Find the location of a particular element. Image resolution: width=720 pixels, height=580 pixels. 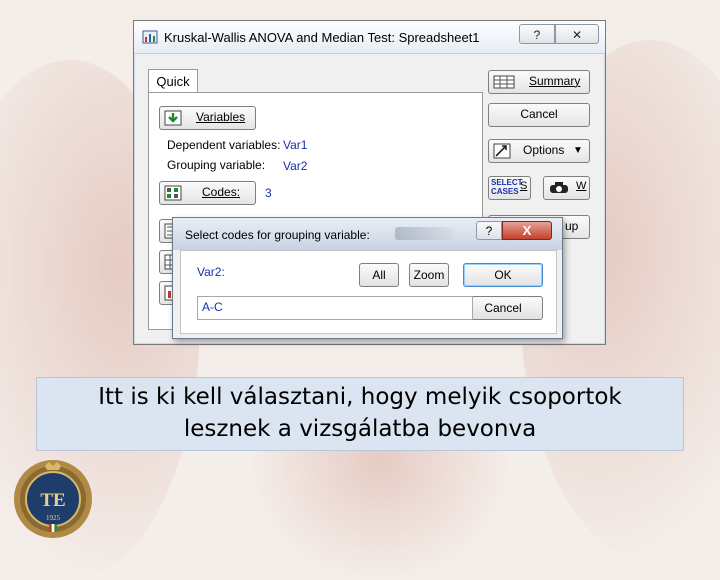

ok-button: OK is located at coordinates (503, 275).